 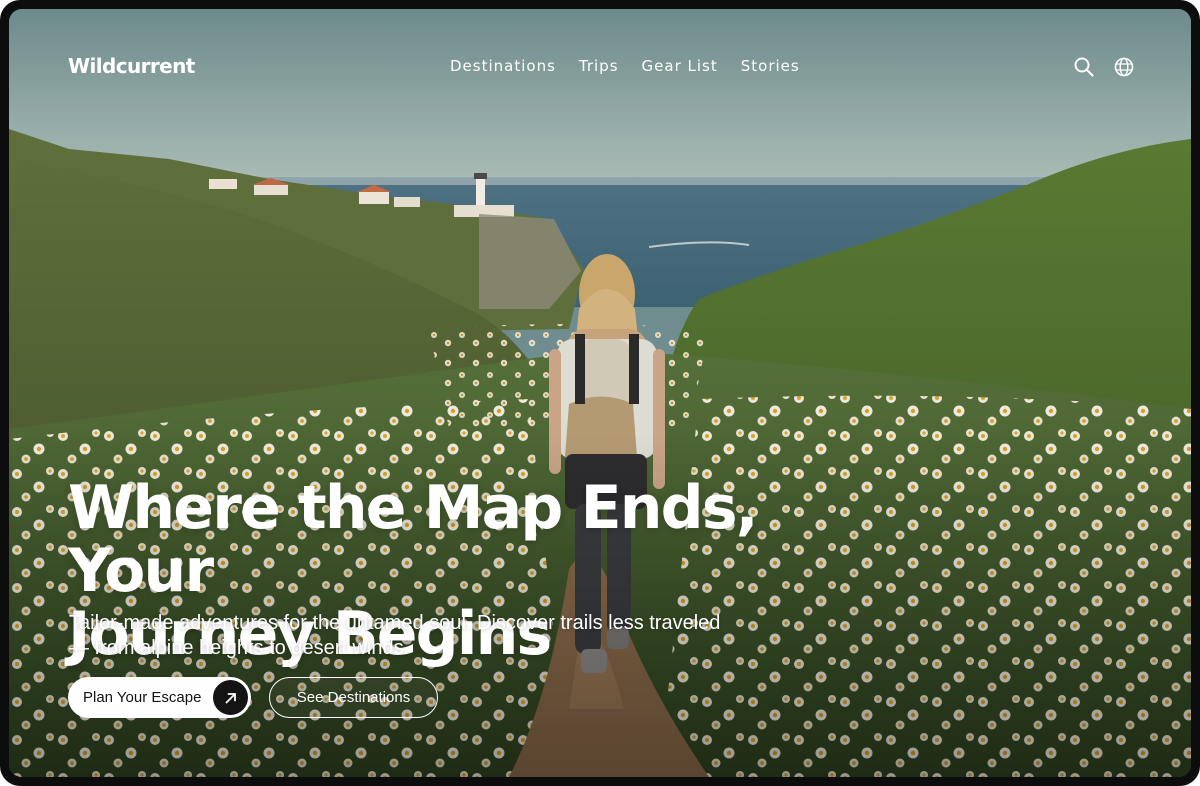 I want to click on plan-your-escape-label: Plan Your Escape, so click(x=142, y=697).